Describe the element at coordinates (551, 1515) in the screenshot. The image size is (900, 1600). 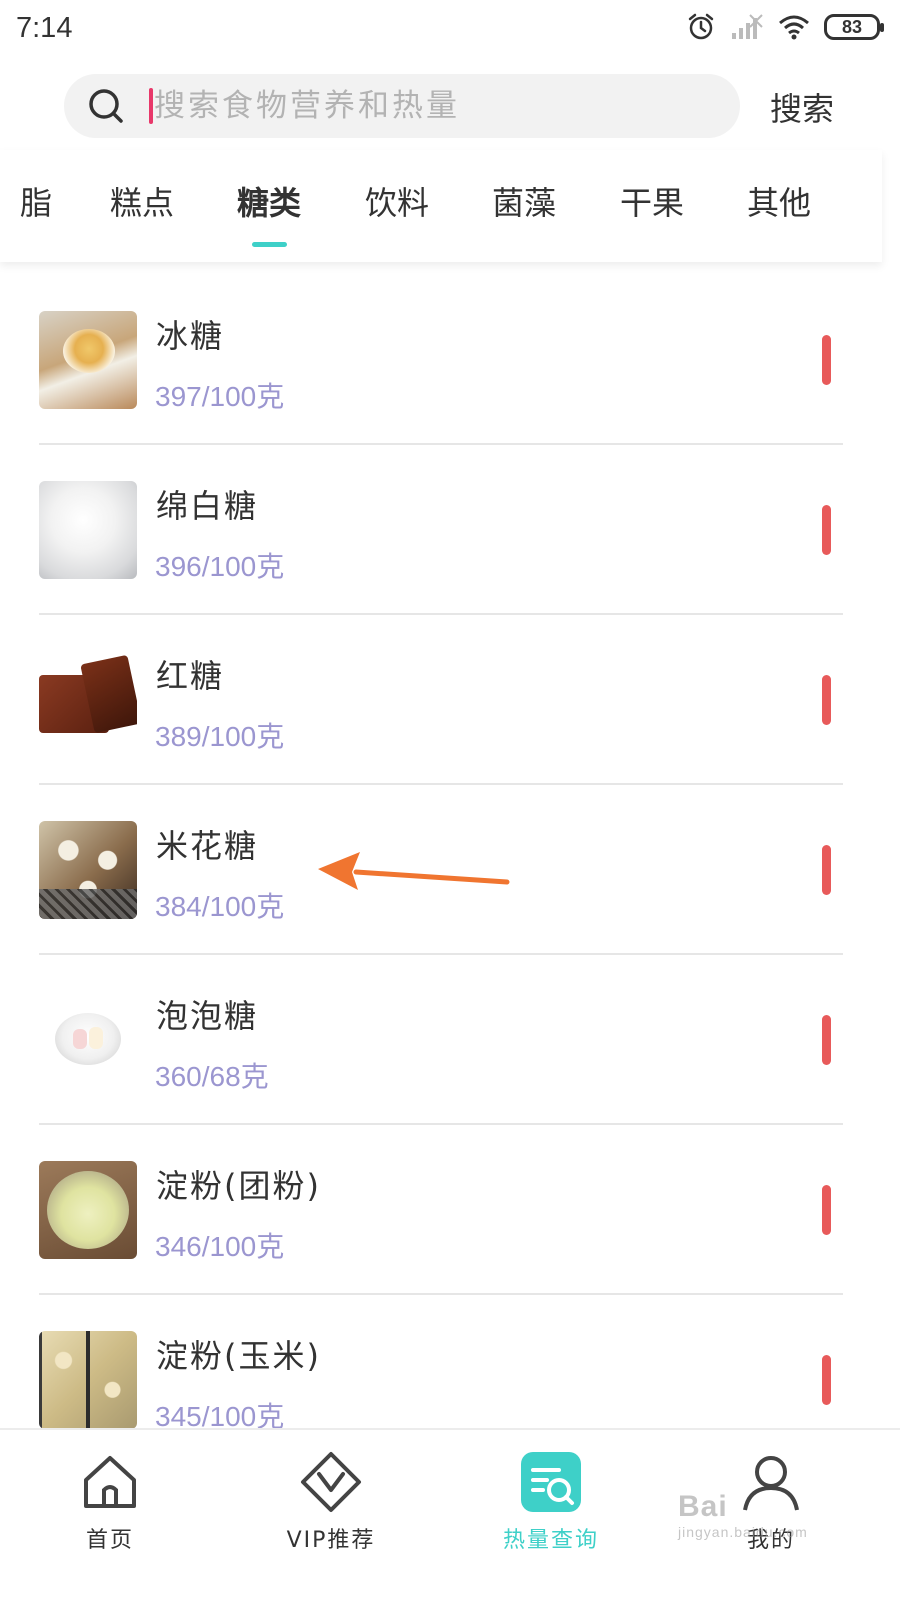
I see `nav-calorie-search: 热量查询` at that location.